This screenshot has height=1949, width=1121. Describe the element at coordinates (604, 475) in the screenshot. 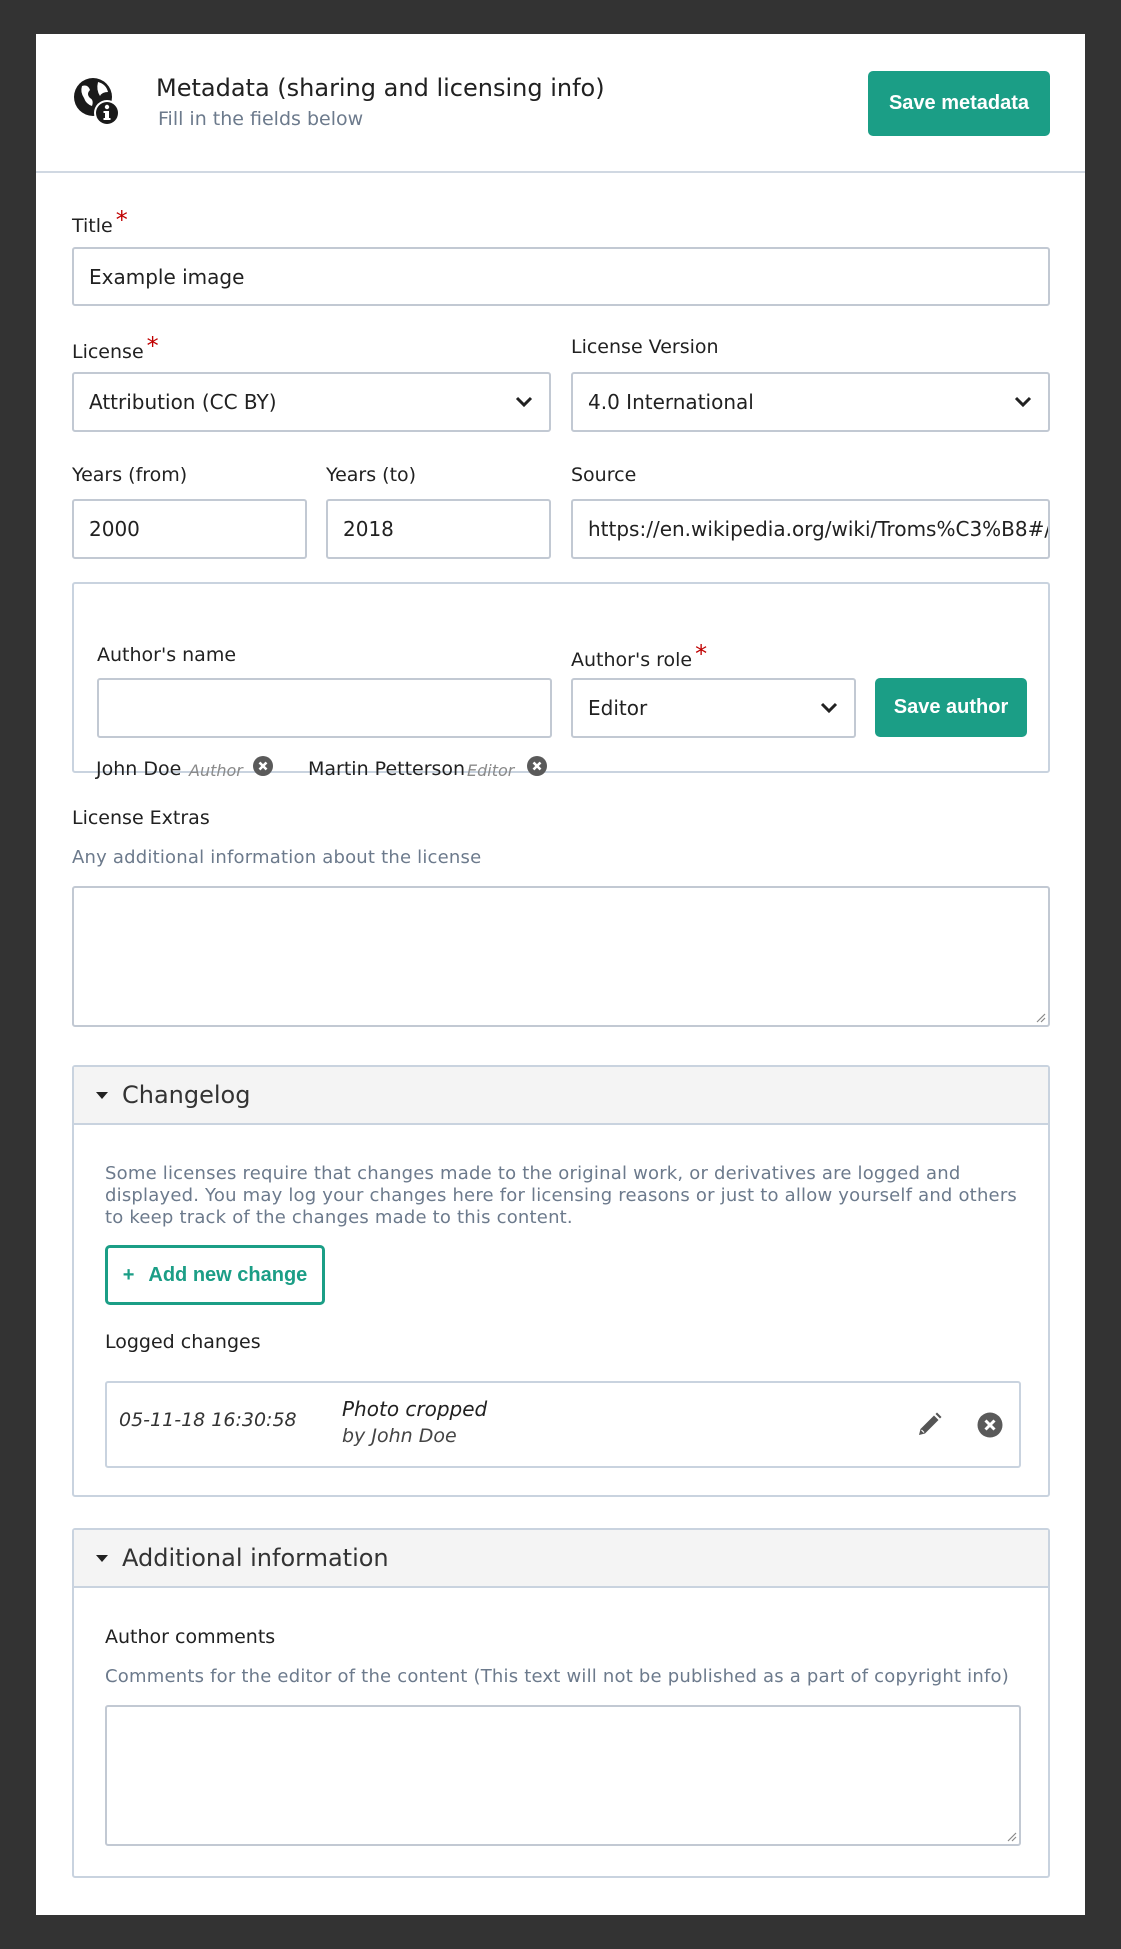

I see `source-label: Source` at that location.